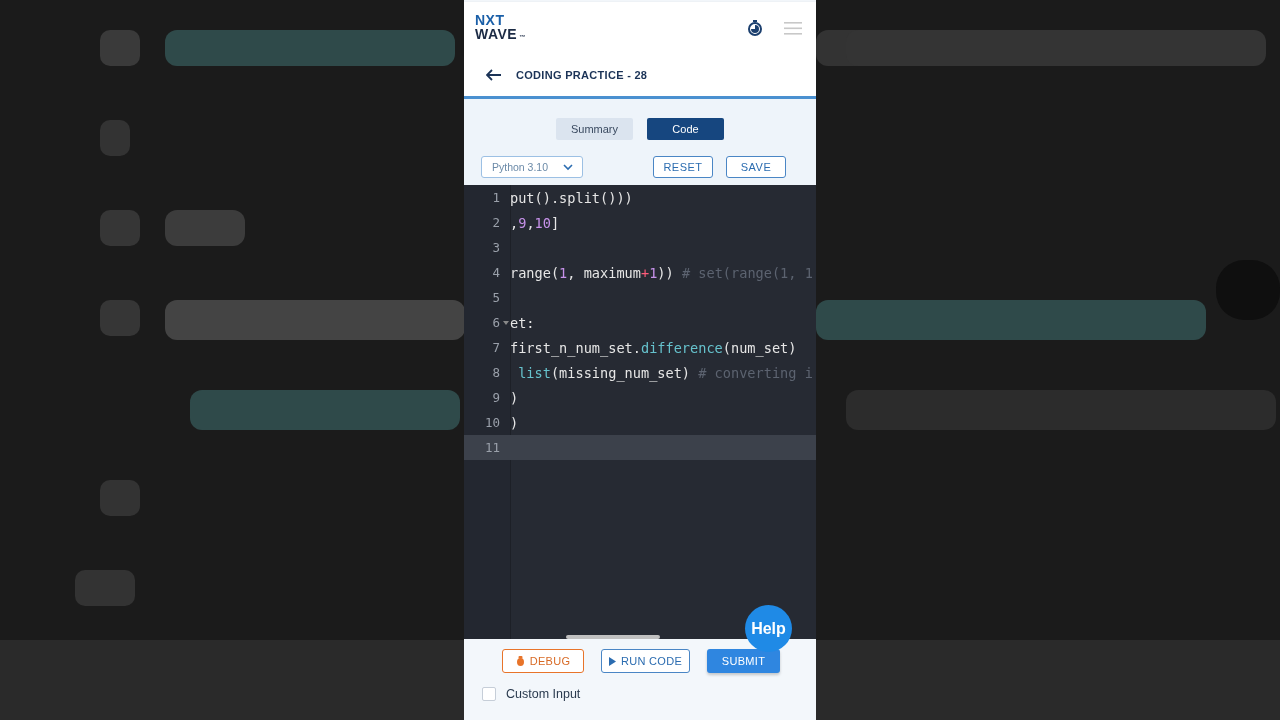 Image resolution: width=1280 pixels, height=720 pixels. I want to click on code-line: first_n_num_set.difference(num_set), so click(653, 347).